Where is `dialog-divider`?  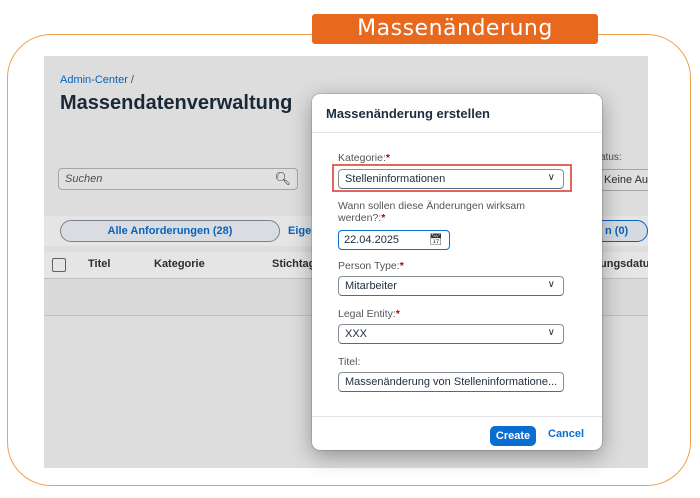 dialog-divider is located at coordinates (457, 132).